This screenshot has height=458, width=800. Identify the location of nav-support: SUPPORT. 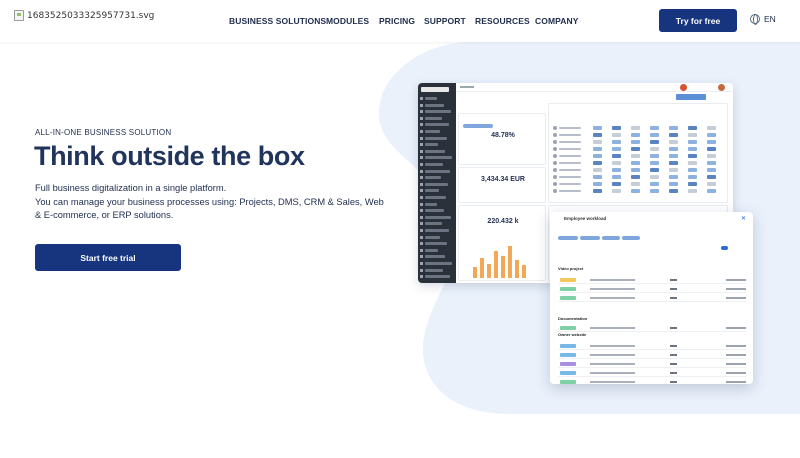
(445, 21).